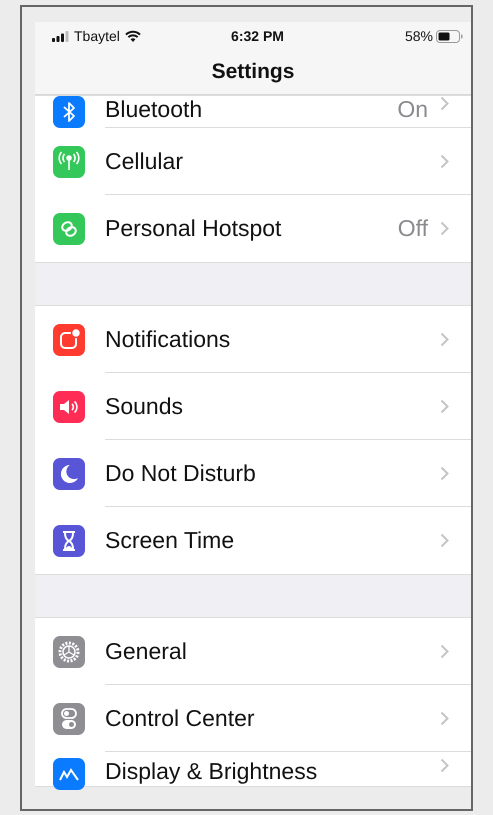  Describe the element at coordinates (253, 651) in the screenshot. I see `settings-row: General` at that location.